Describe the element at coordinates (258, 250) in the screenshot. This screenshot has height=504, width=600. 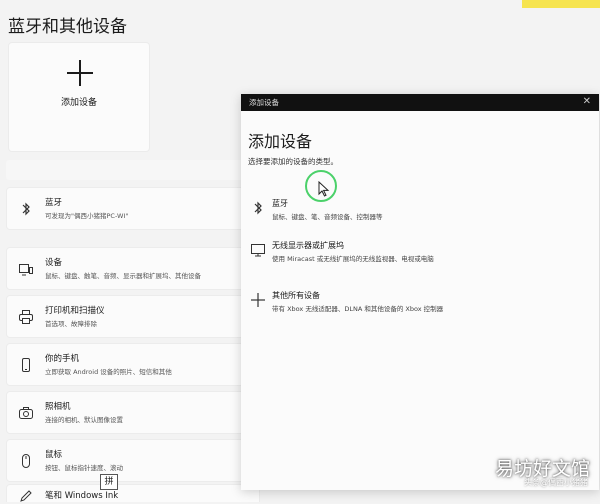
I see `monitor-icon` at that location.